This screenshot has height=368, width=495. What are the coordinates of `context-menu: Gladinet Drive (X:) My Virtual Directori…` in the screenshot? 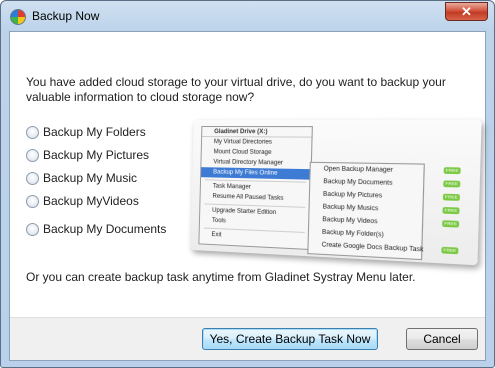 It's located at (255, 188).